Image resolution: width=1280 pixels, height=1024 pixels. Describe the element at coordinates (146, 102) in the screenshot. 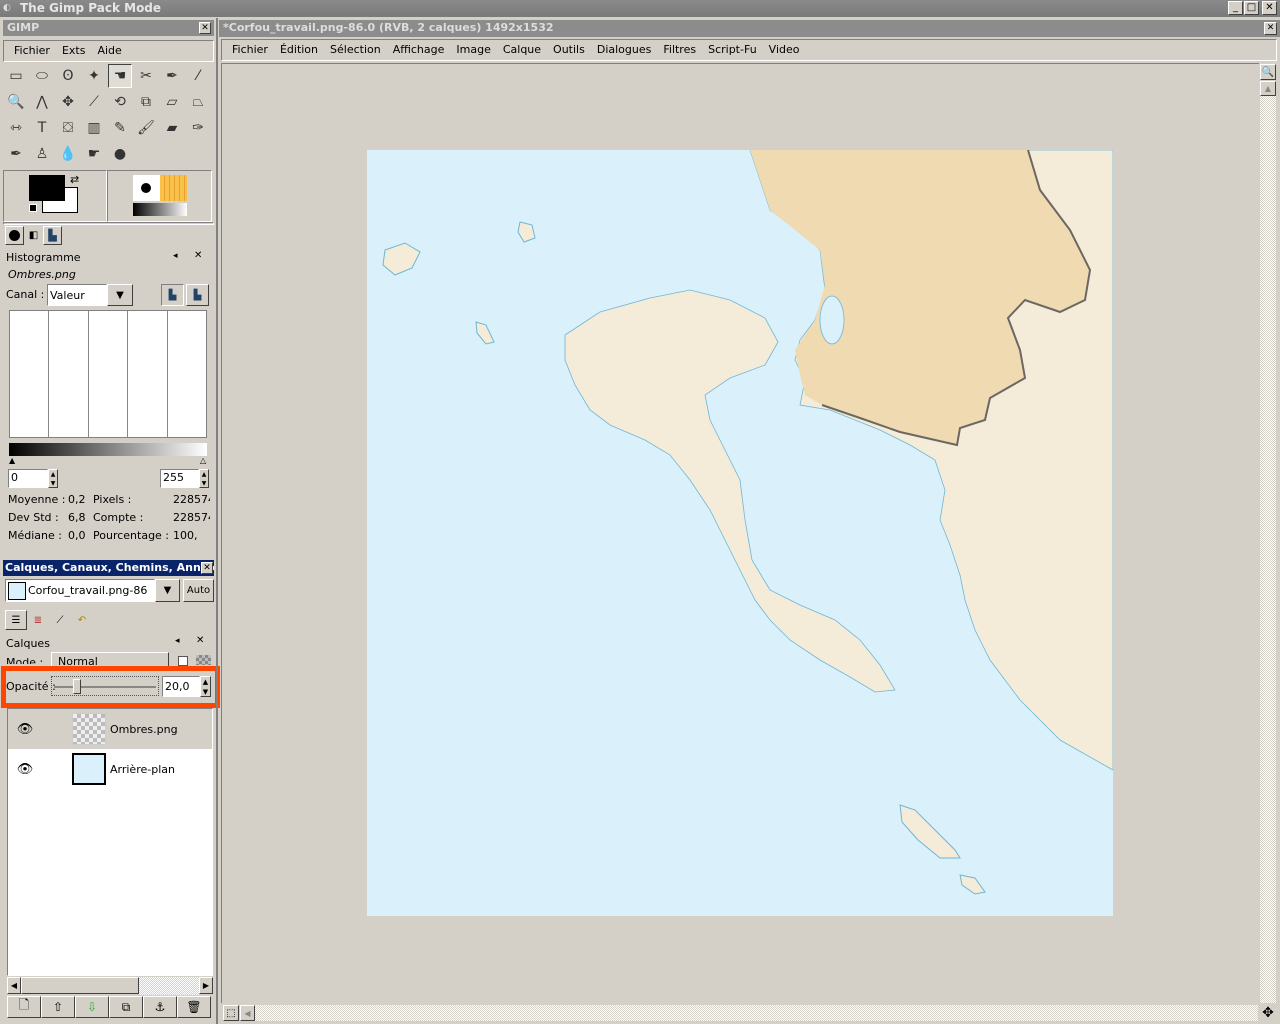

I see `scale-tool: ⧉` at that location.